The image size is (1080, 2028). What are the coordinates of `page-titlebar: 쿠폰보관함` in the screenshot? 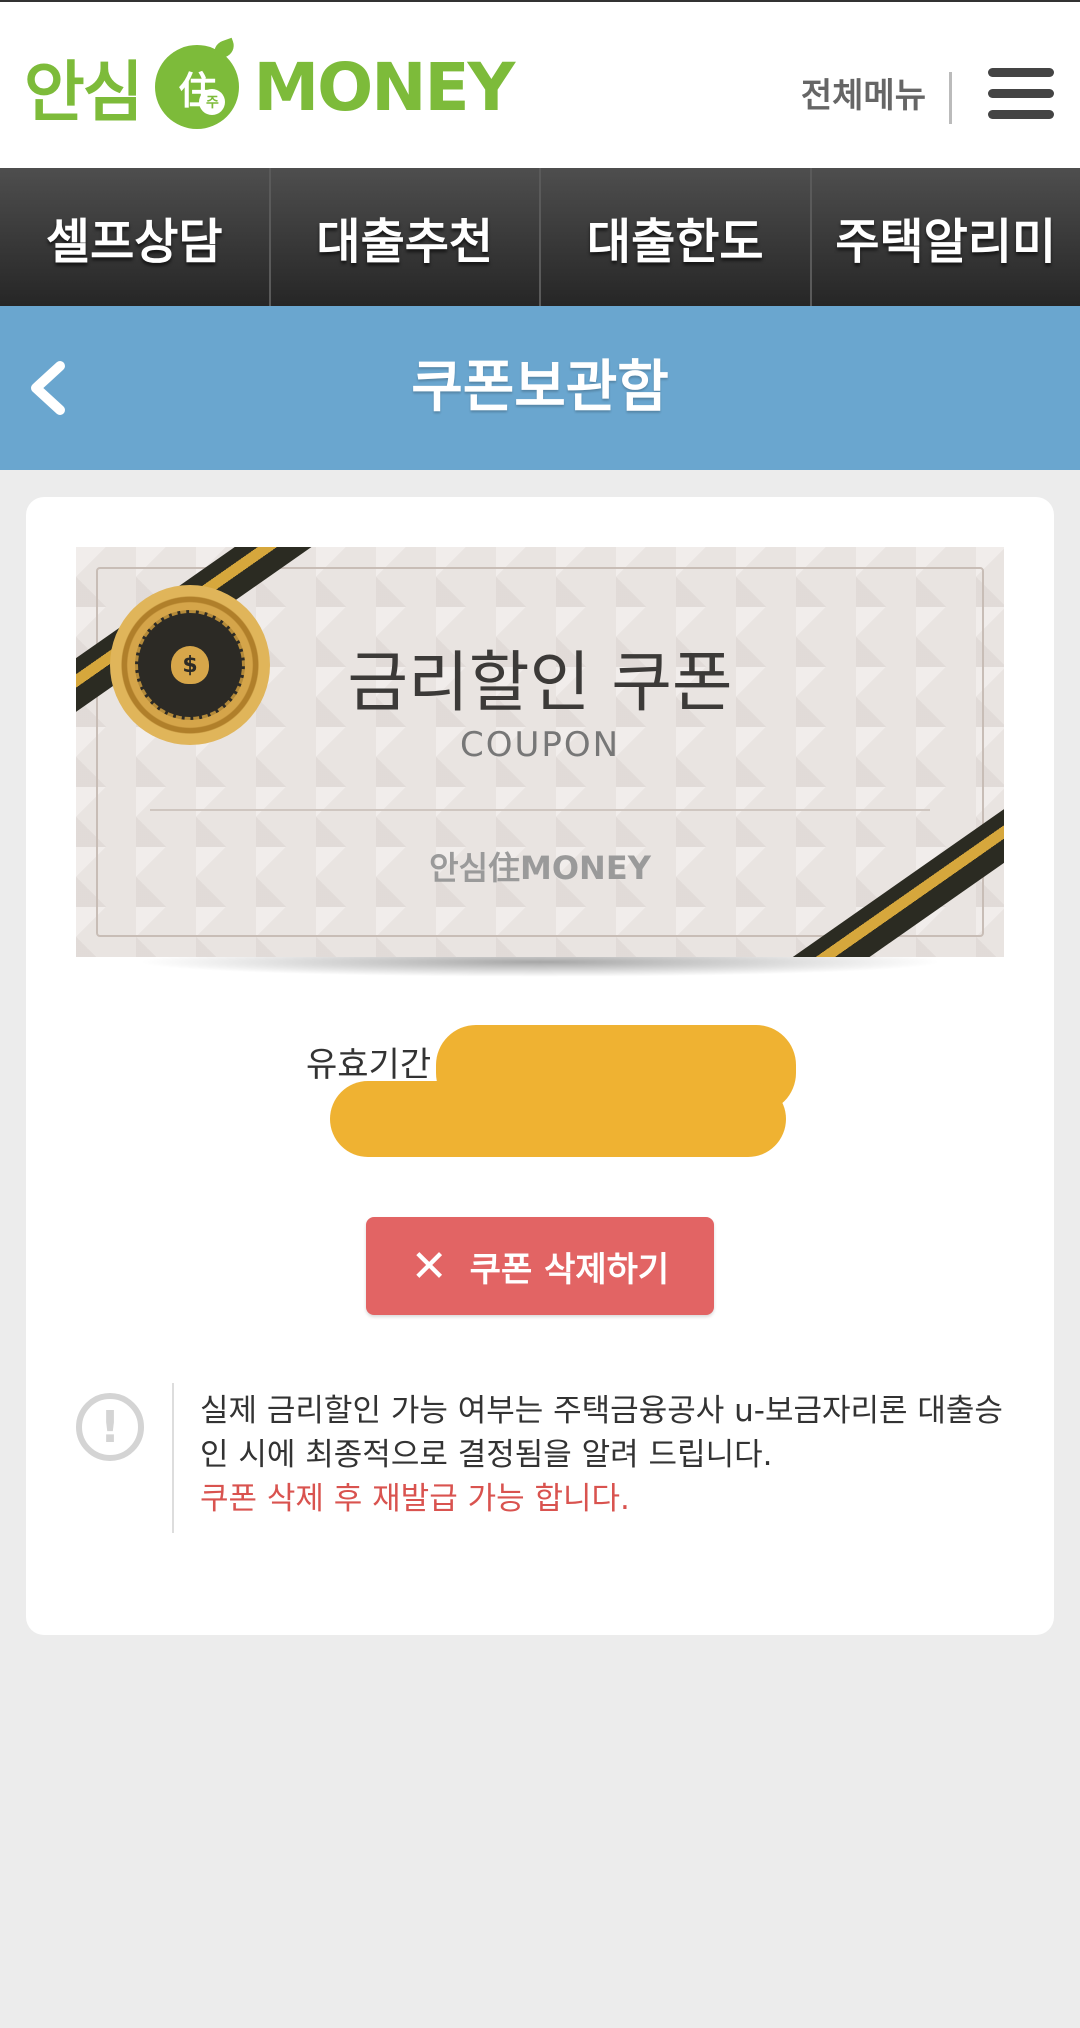 It's located at (540, 388).